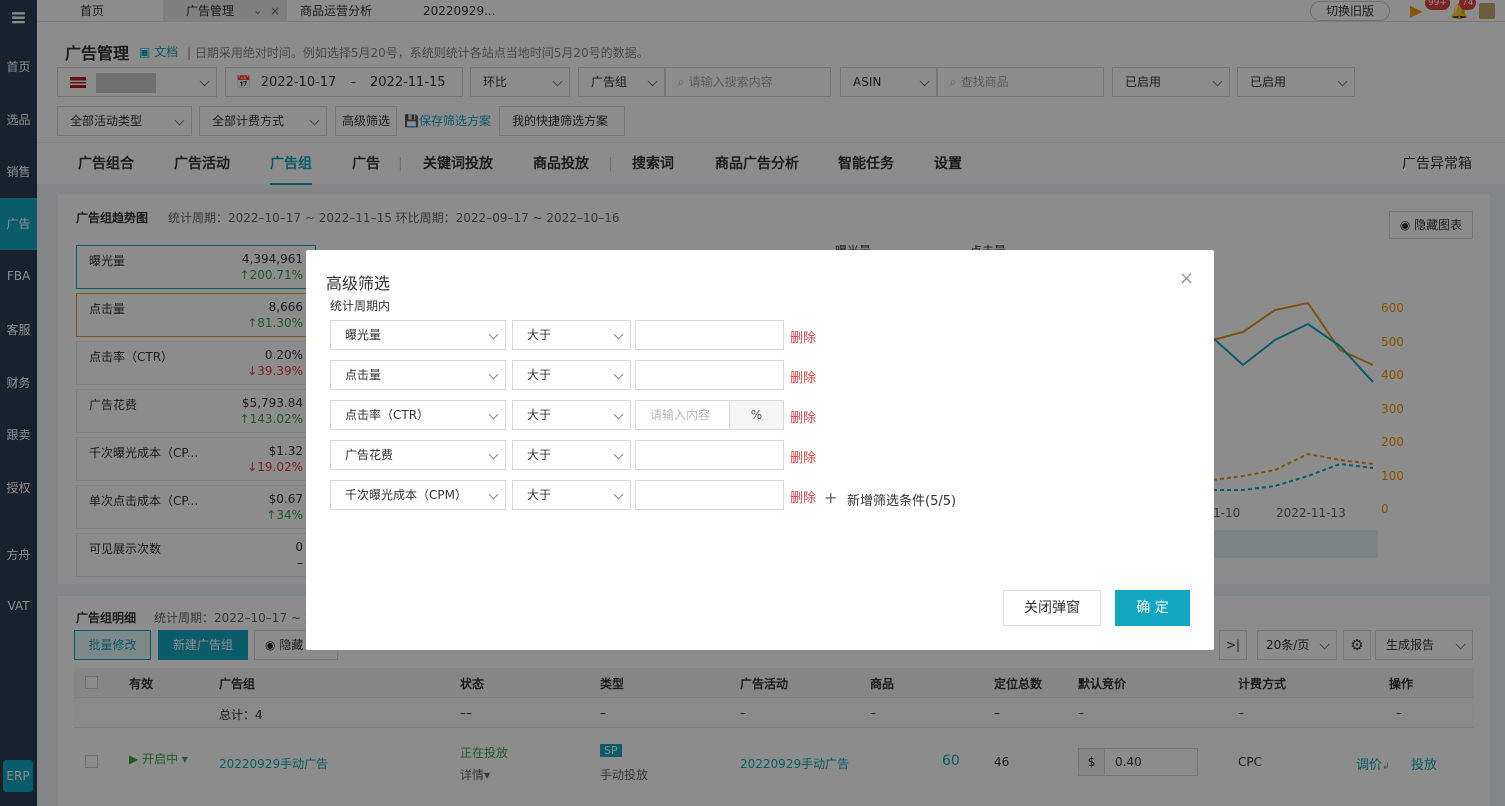 The height and width of the screenshot is (806, 1505). I want to click on filter-row: 广告花费 大于 删除, so click(760, 455).